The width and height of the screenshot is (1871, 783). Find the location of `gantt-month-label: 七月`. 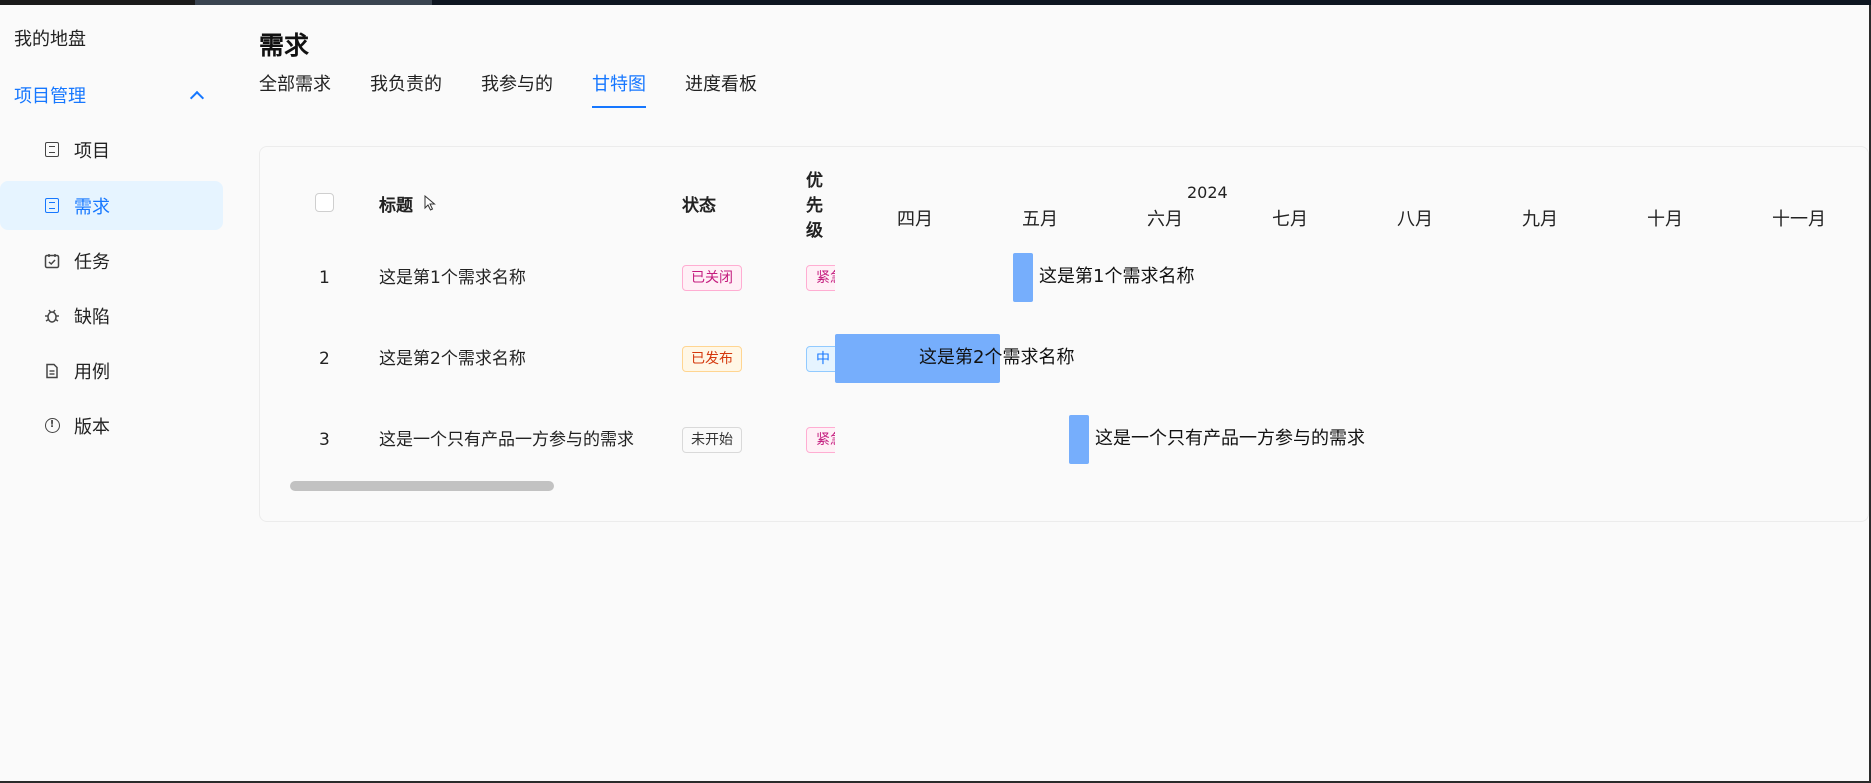

gantt-month-label: 七月 is located at coordinates (1290, 219).